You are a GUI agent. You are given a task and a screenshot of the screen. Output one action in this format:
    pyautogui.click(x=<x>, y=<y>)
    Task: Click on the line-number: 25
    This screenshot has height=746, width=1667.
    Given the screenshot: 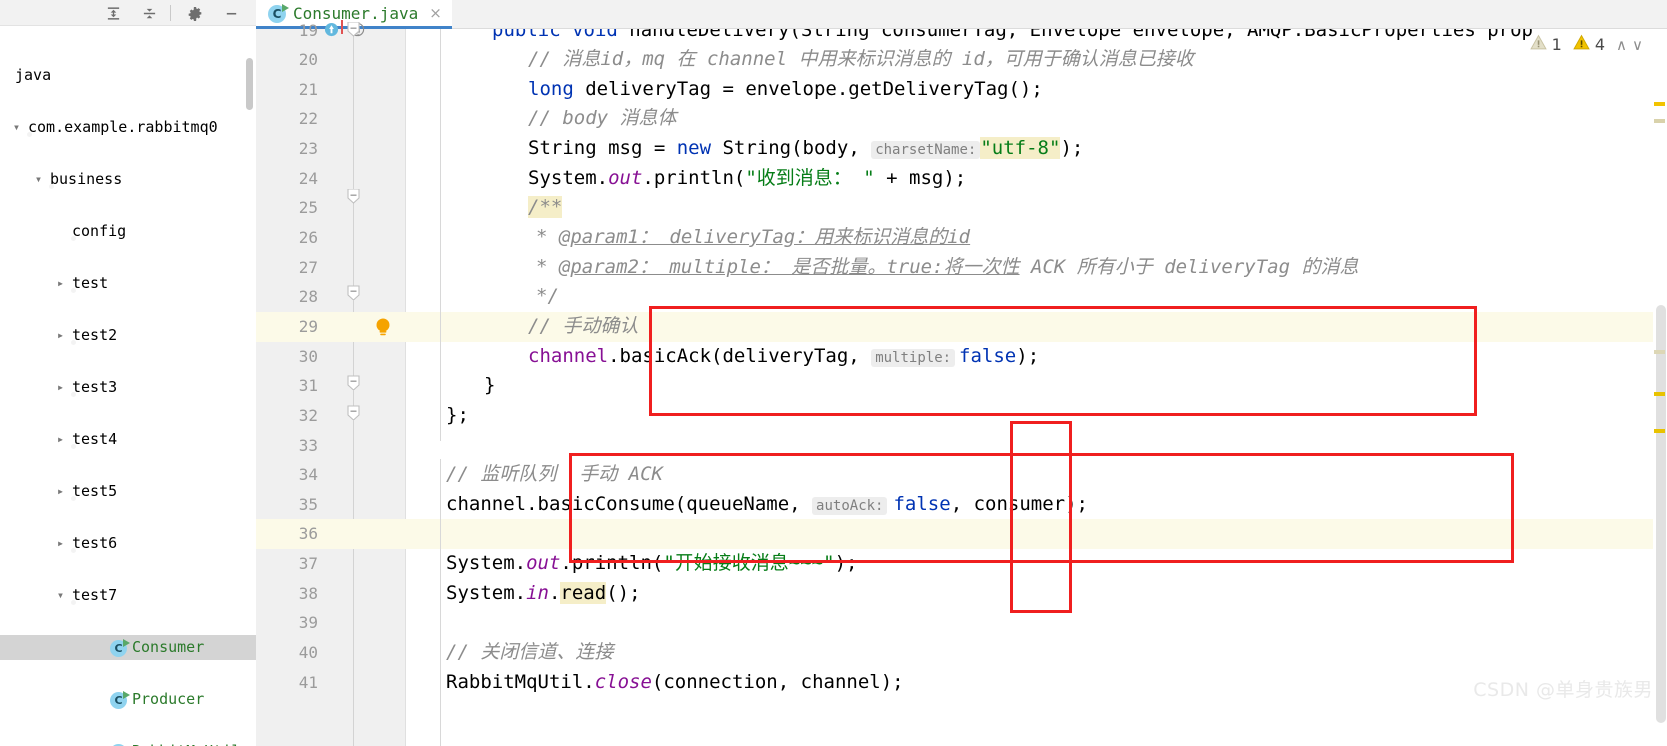 What is the action you would take?
    pyautogui.click(x=308, y=207)
    